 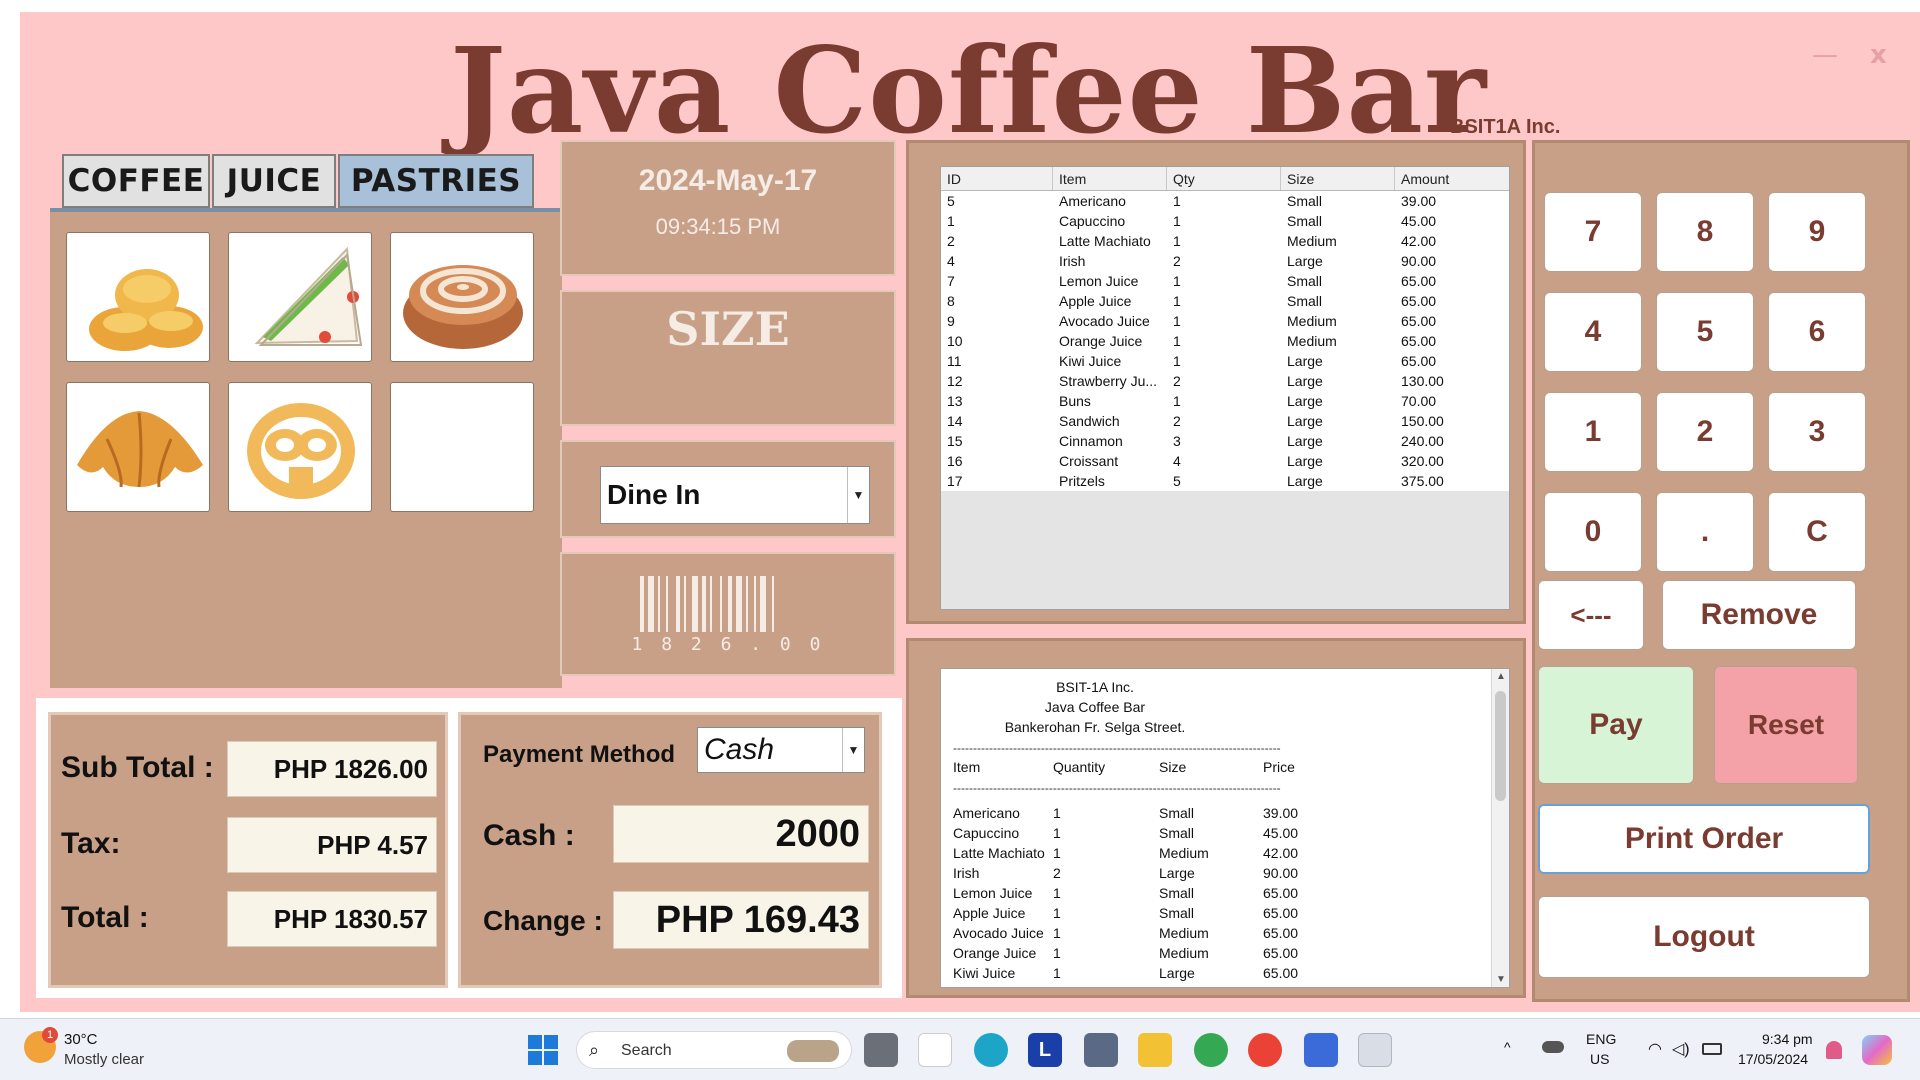 I want to click on reset-button: Reset, so click(x=1786, y=725).